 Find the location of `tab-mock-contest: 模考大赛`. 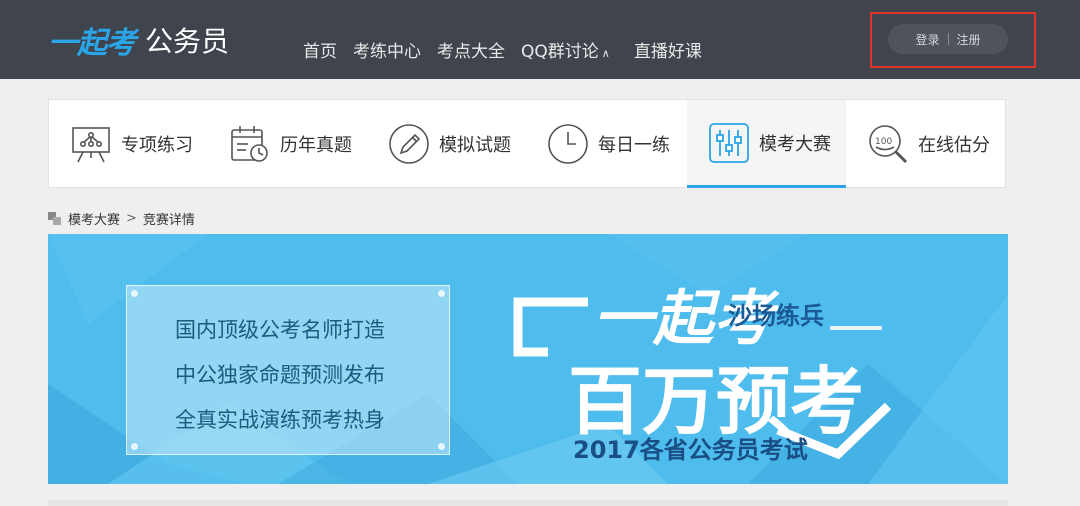

tab-mock-contest: 模考大赛 is located at coordinates (766, 144).